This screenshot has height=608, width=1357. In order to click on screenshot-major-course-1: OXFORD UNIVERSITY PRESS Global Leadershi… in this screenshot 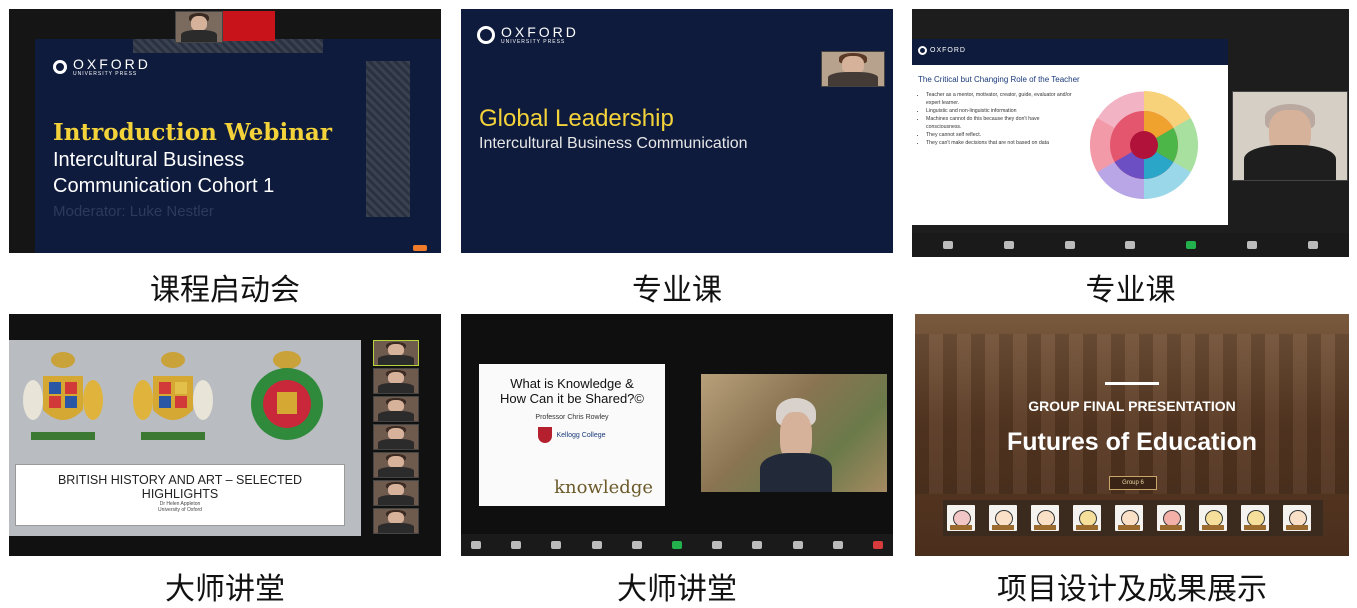, I will do `click(677, 131)`.